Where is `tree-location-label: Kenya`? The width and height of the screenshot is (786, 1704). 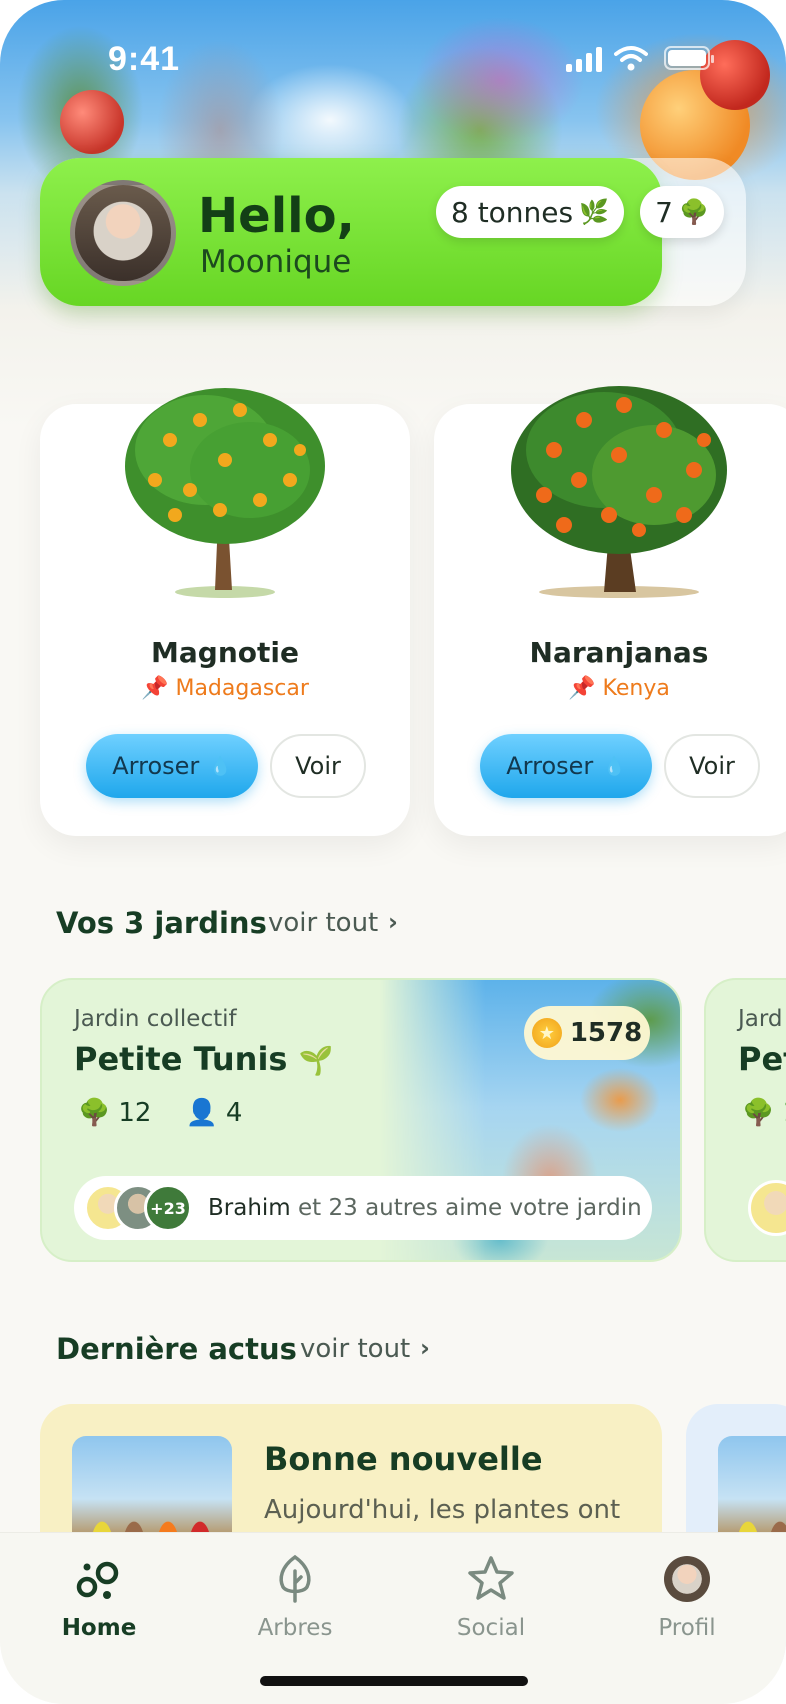 tree-location-label: Kenya is located at coordinates (636, 688).